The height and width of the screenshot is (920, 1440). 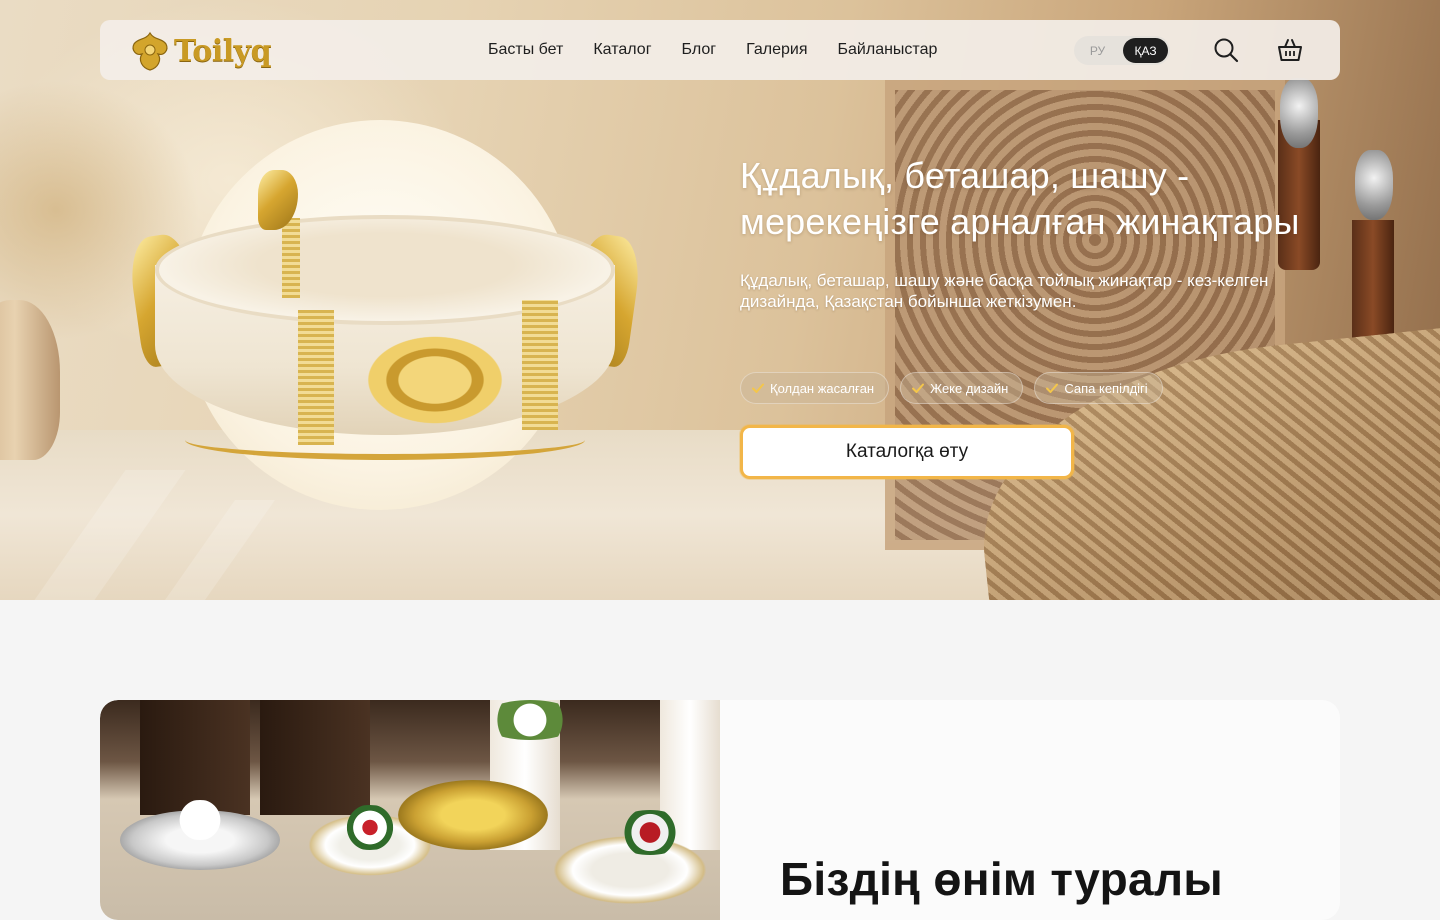 What do you see at coordinates (150, 51) in the screenshot?
I see `brand-ornament-icon` at bounding box center [150, 51].